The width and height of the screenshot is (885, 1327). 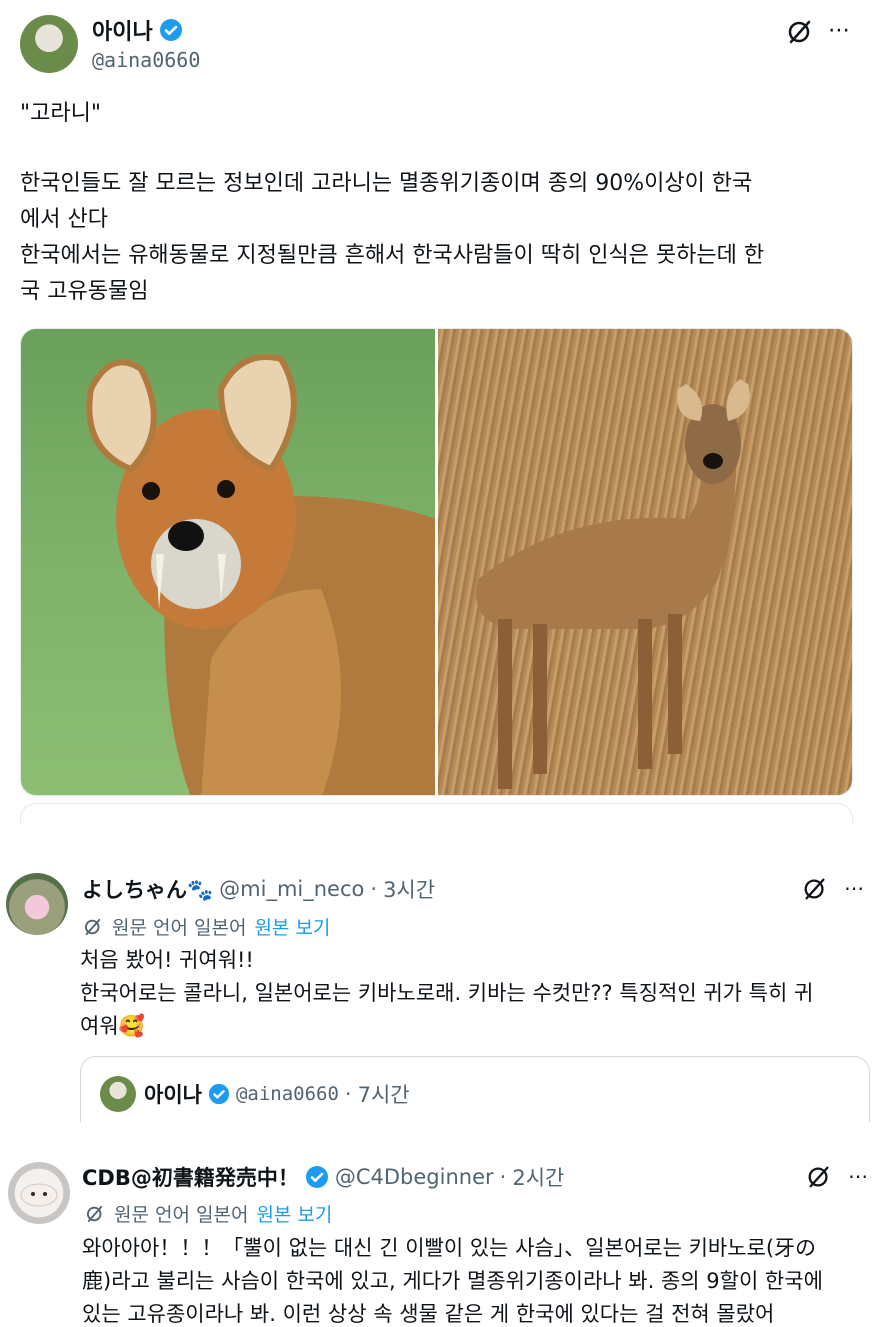 What do you see at coordinates (60, 113) in the screenshot?
I see `tweet-text-title: "고라니"` at bounding box center [60, 113].